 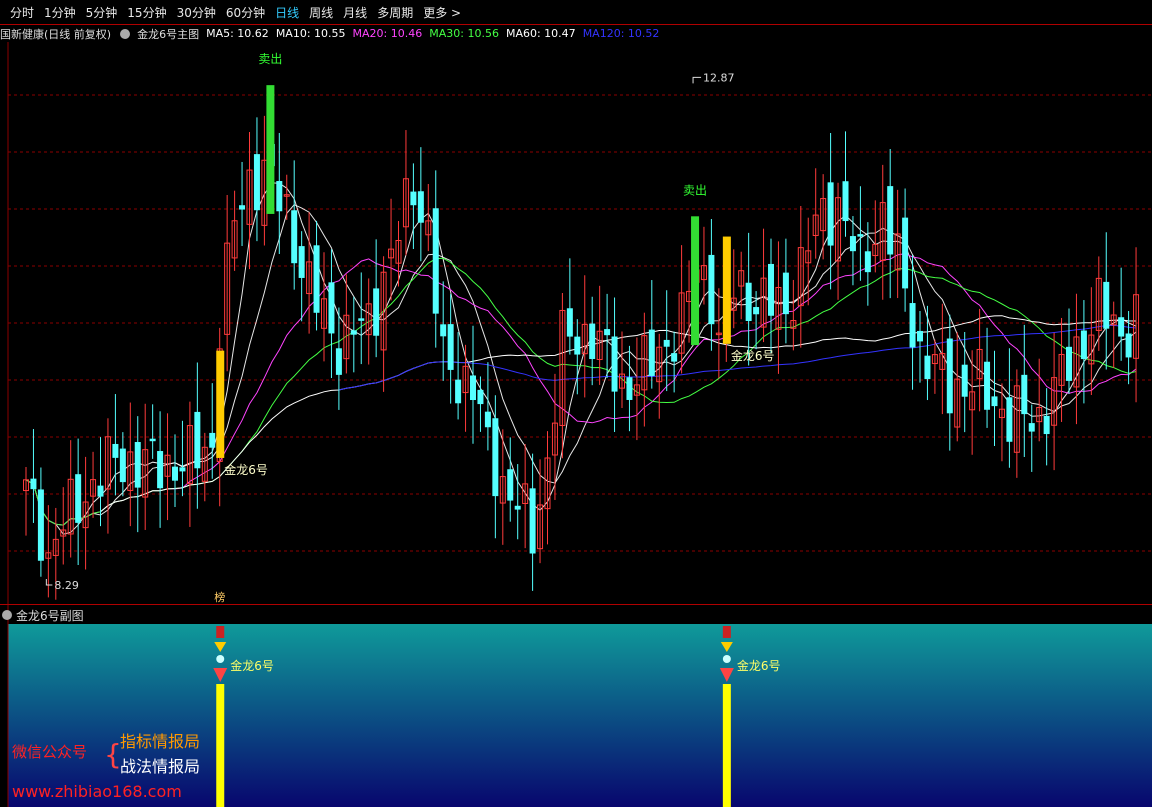 I want to click on period-tab: 60分钟, so click(x=245, y=12).